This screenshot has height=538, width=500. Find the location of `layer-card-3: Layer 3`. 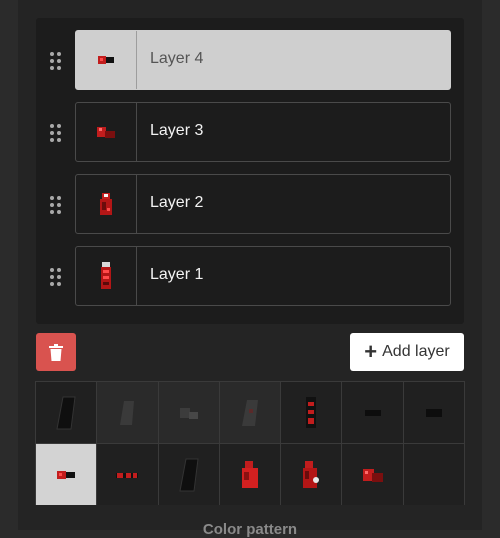

layer-card-3: Layer 3 is located at coordinates (263, 132).